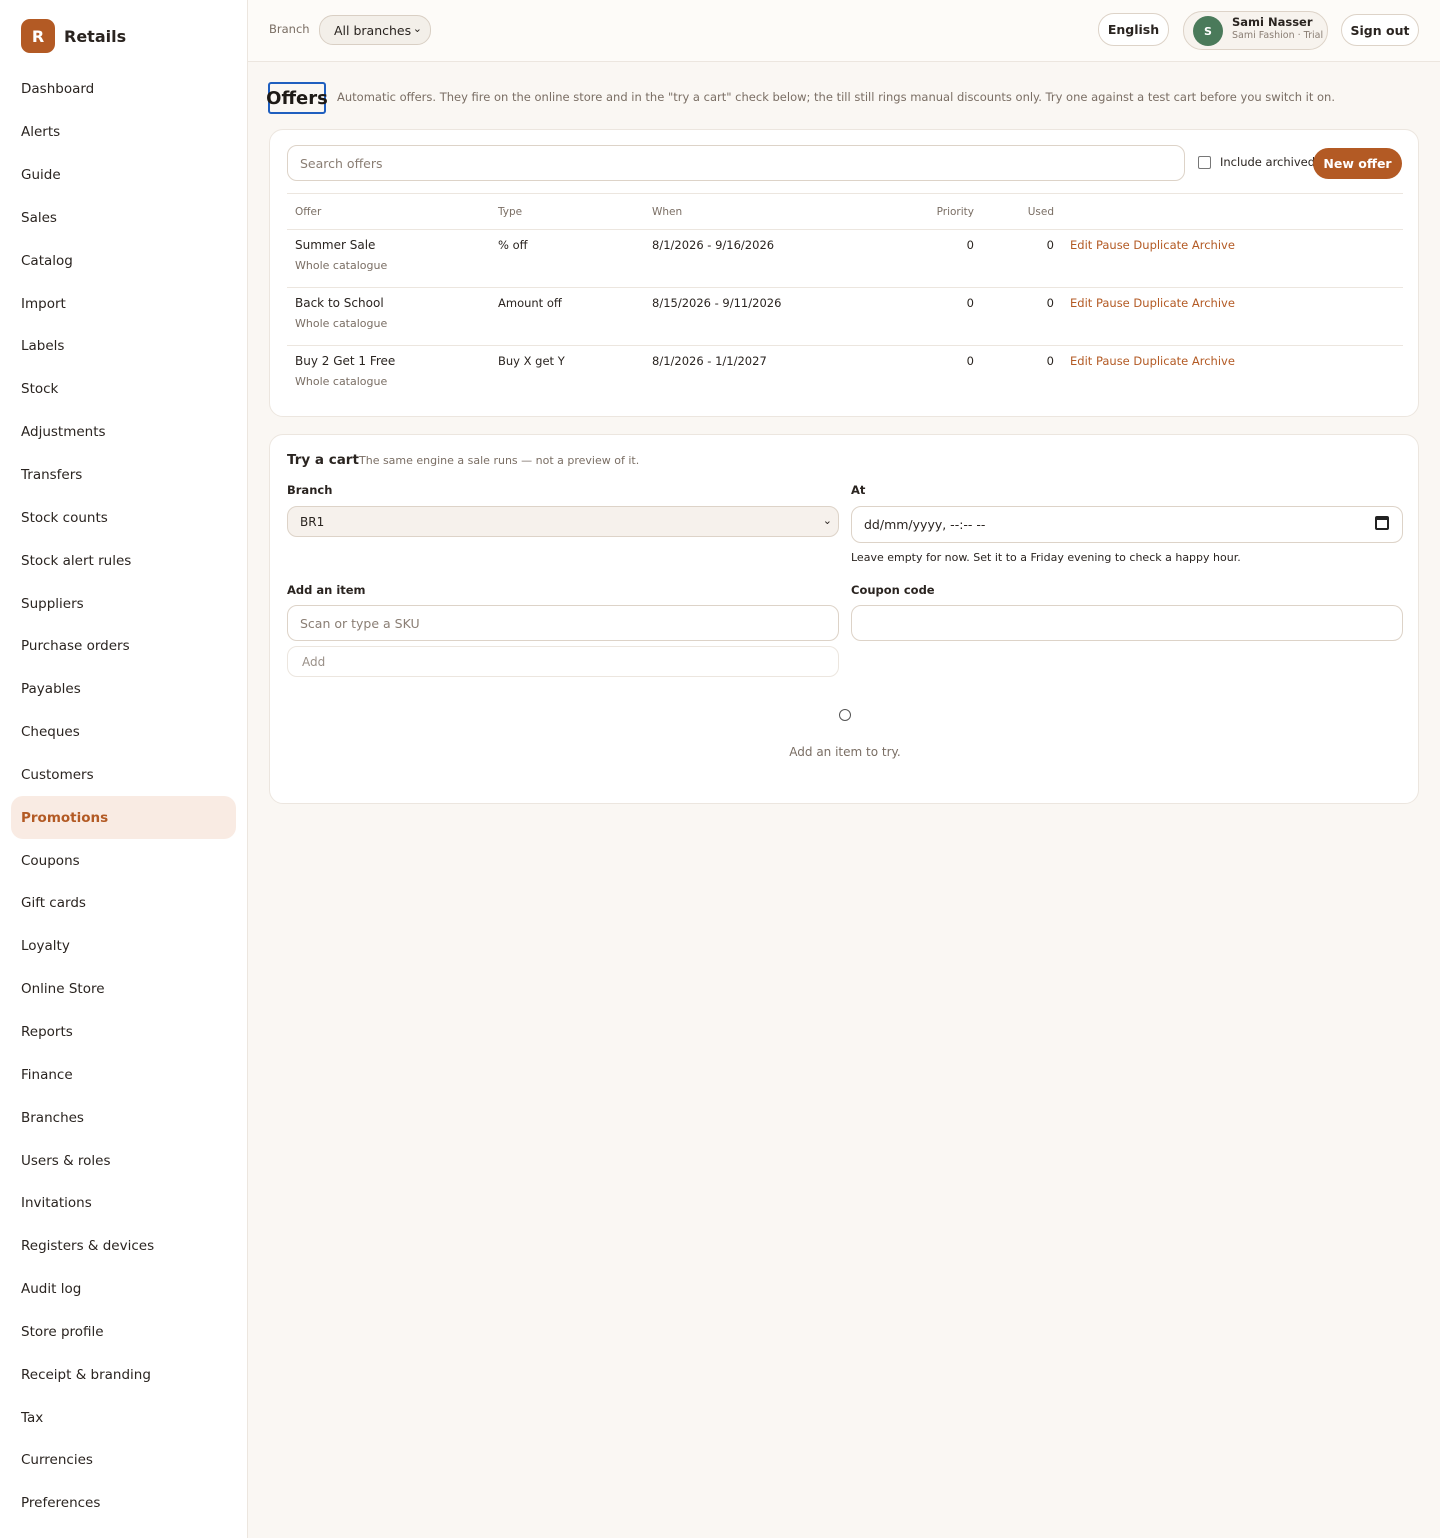  I want to click on branch-filter-select: All branches ⌄, so click(375, 30).